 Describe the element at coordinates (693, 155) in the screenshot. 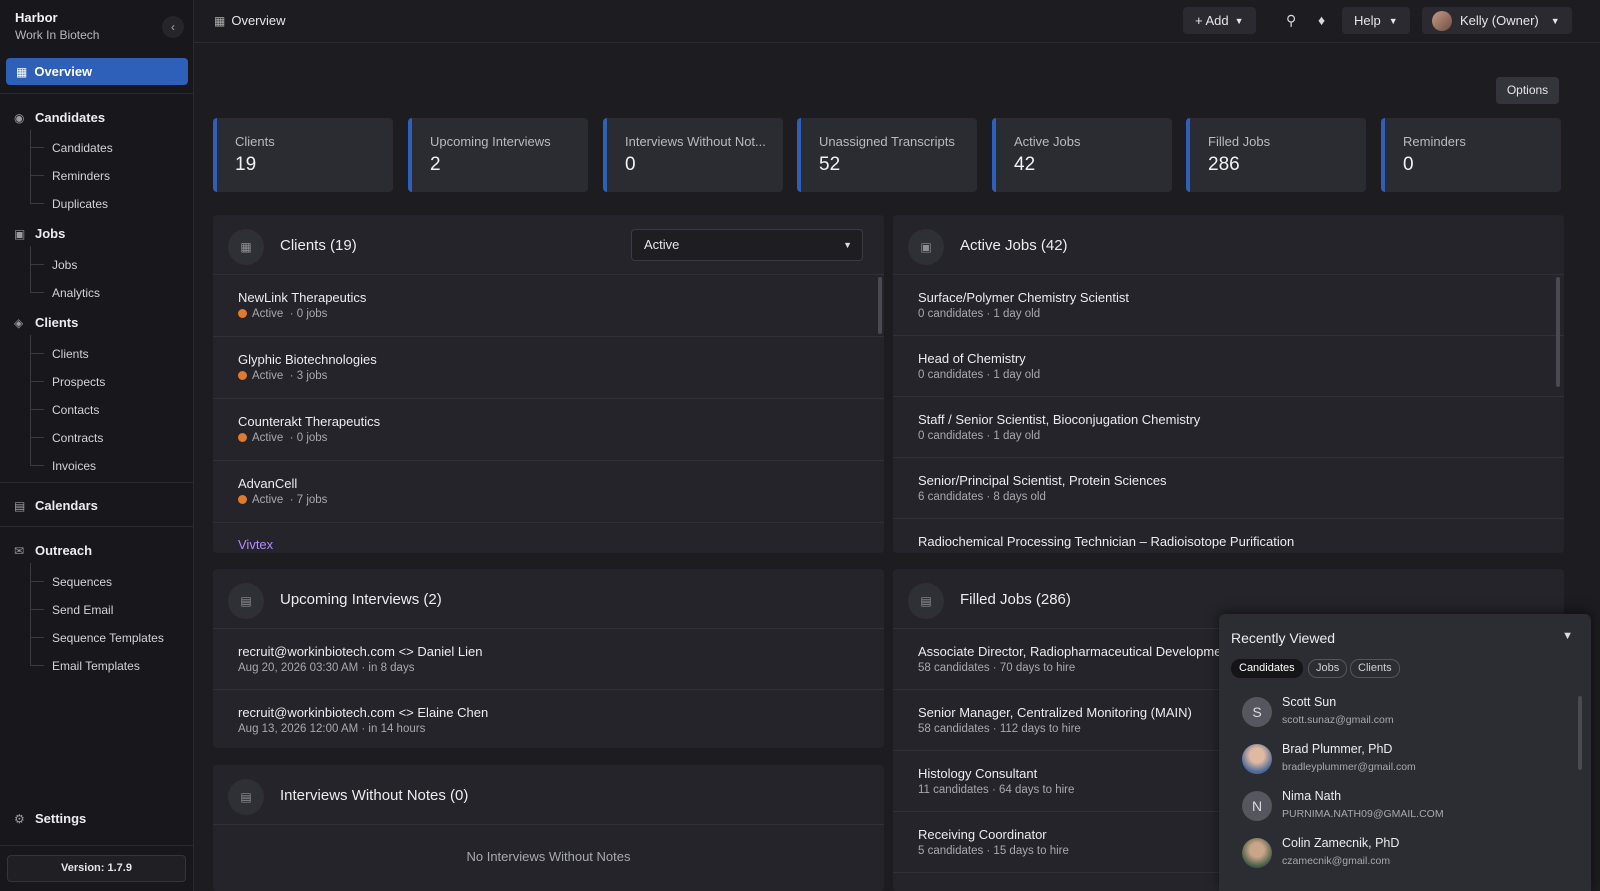

I see `stat-card-interviews-without-notes: Interviews Without Not... 0` at that location.